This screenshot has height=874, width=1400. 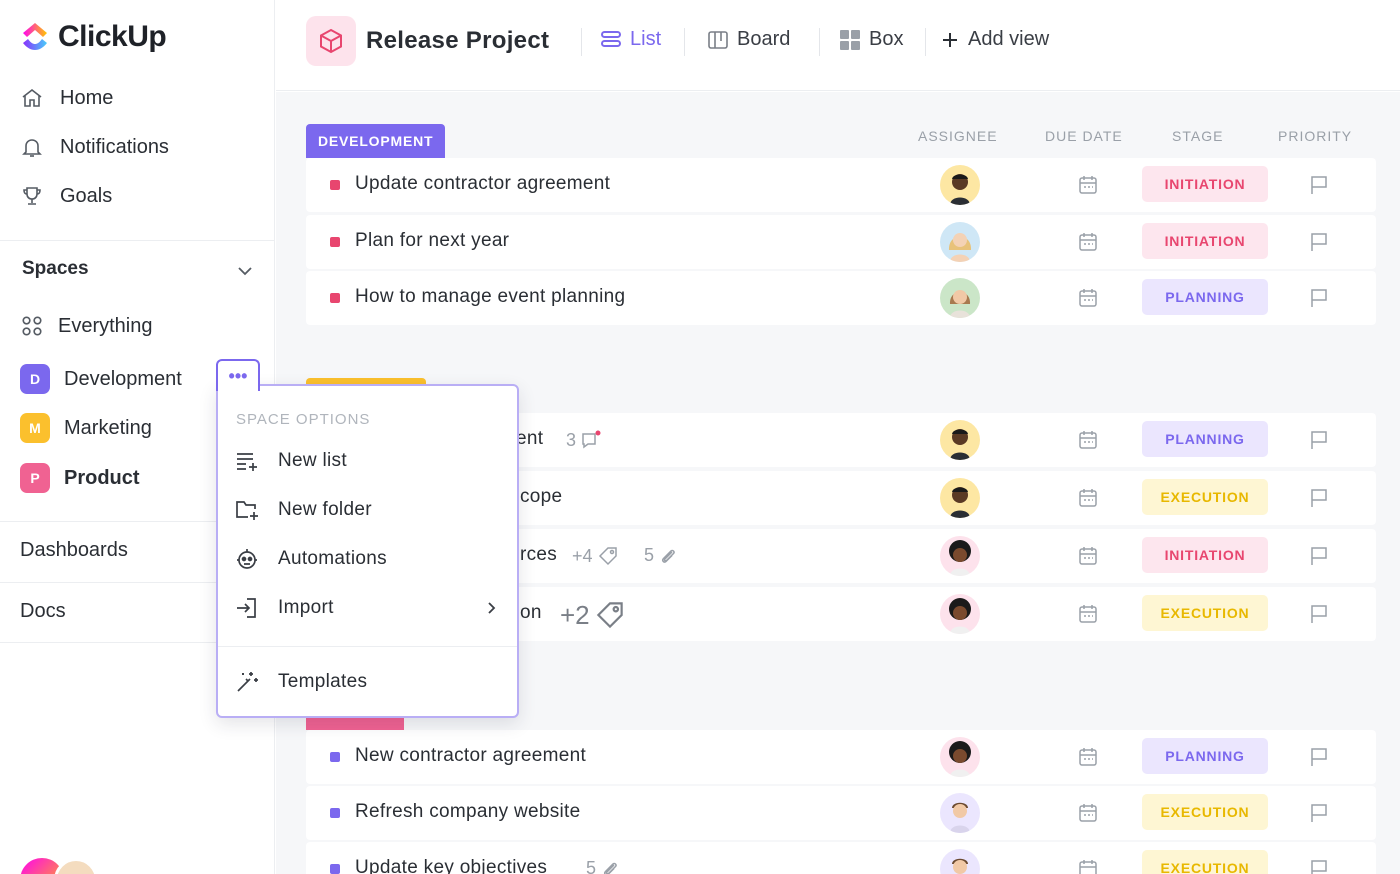 What do you see at coordinates (35, 428) in the screenshot?
I see `space-badge: M` at bounding box center [35, 428].